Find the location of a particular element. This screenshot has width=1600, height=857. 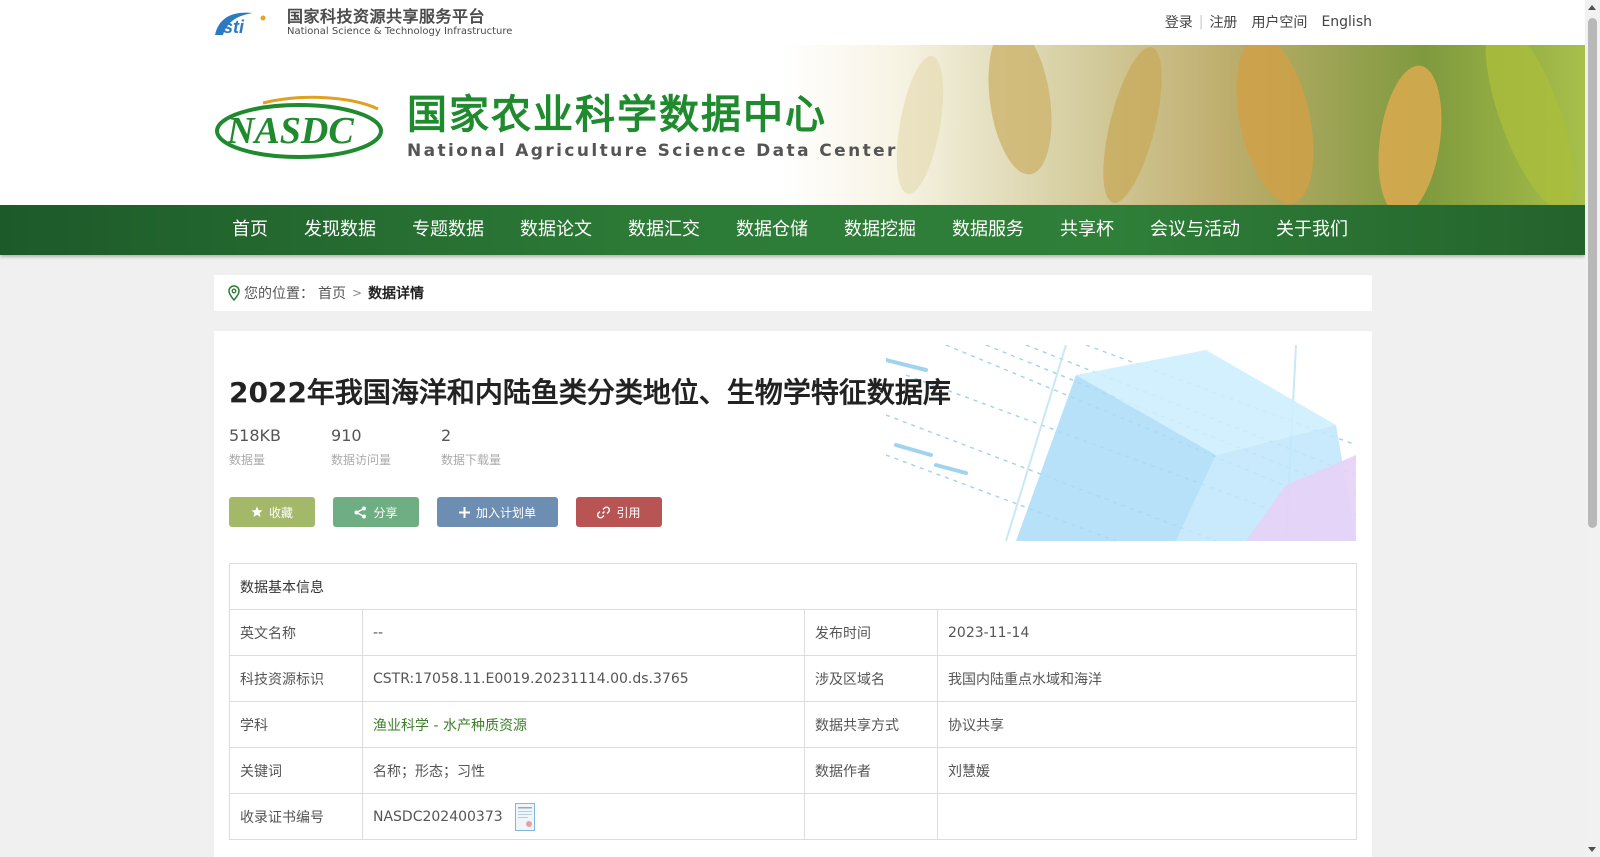

breadcrumb: 您的位置： 首页 > 数据详情 is located at coordinates (793, 293).